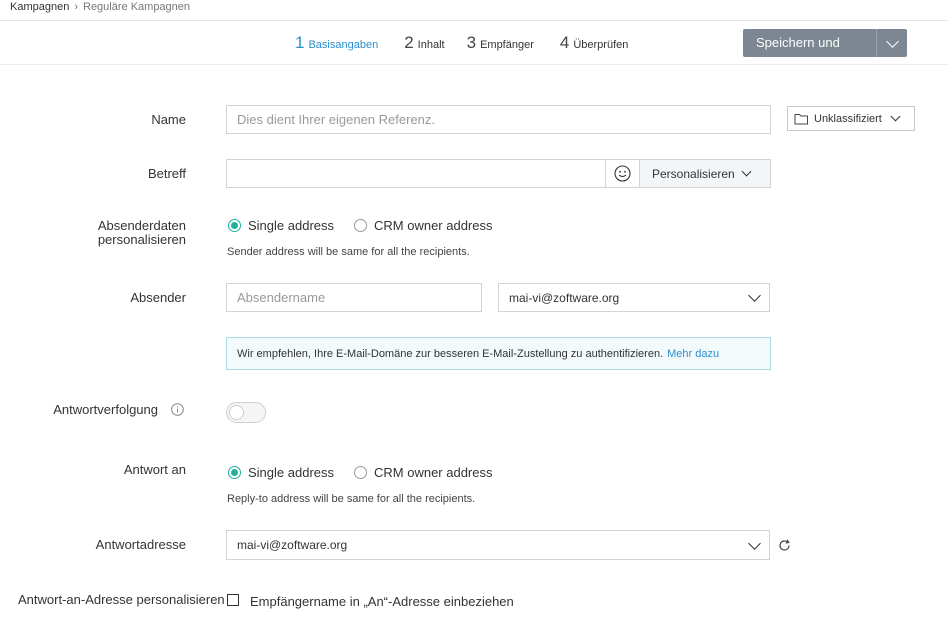  I want to click on step-number: 3, so click(471, 42).